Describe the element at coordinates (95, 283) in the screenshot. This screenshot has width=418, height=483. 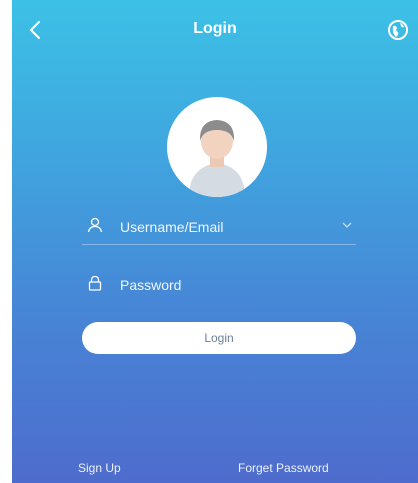
I see `lock-icon` at that location.